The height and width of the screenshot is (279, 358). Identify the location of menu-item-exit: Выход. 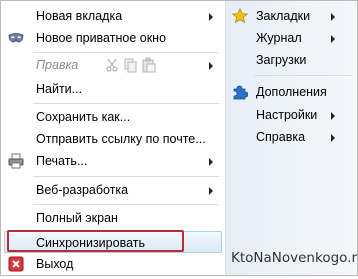
(113, 264).